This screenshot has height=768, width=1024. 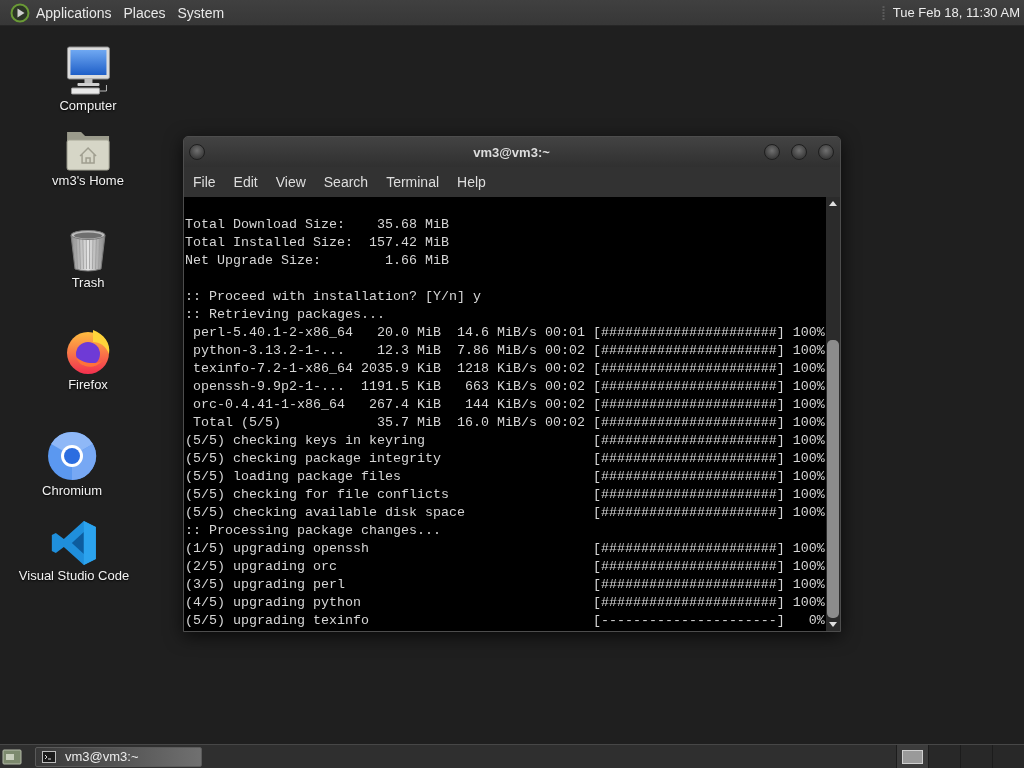 I want to click on menu-item: Help, so click(x=471, y=182).